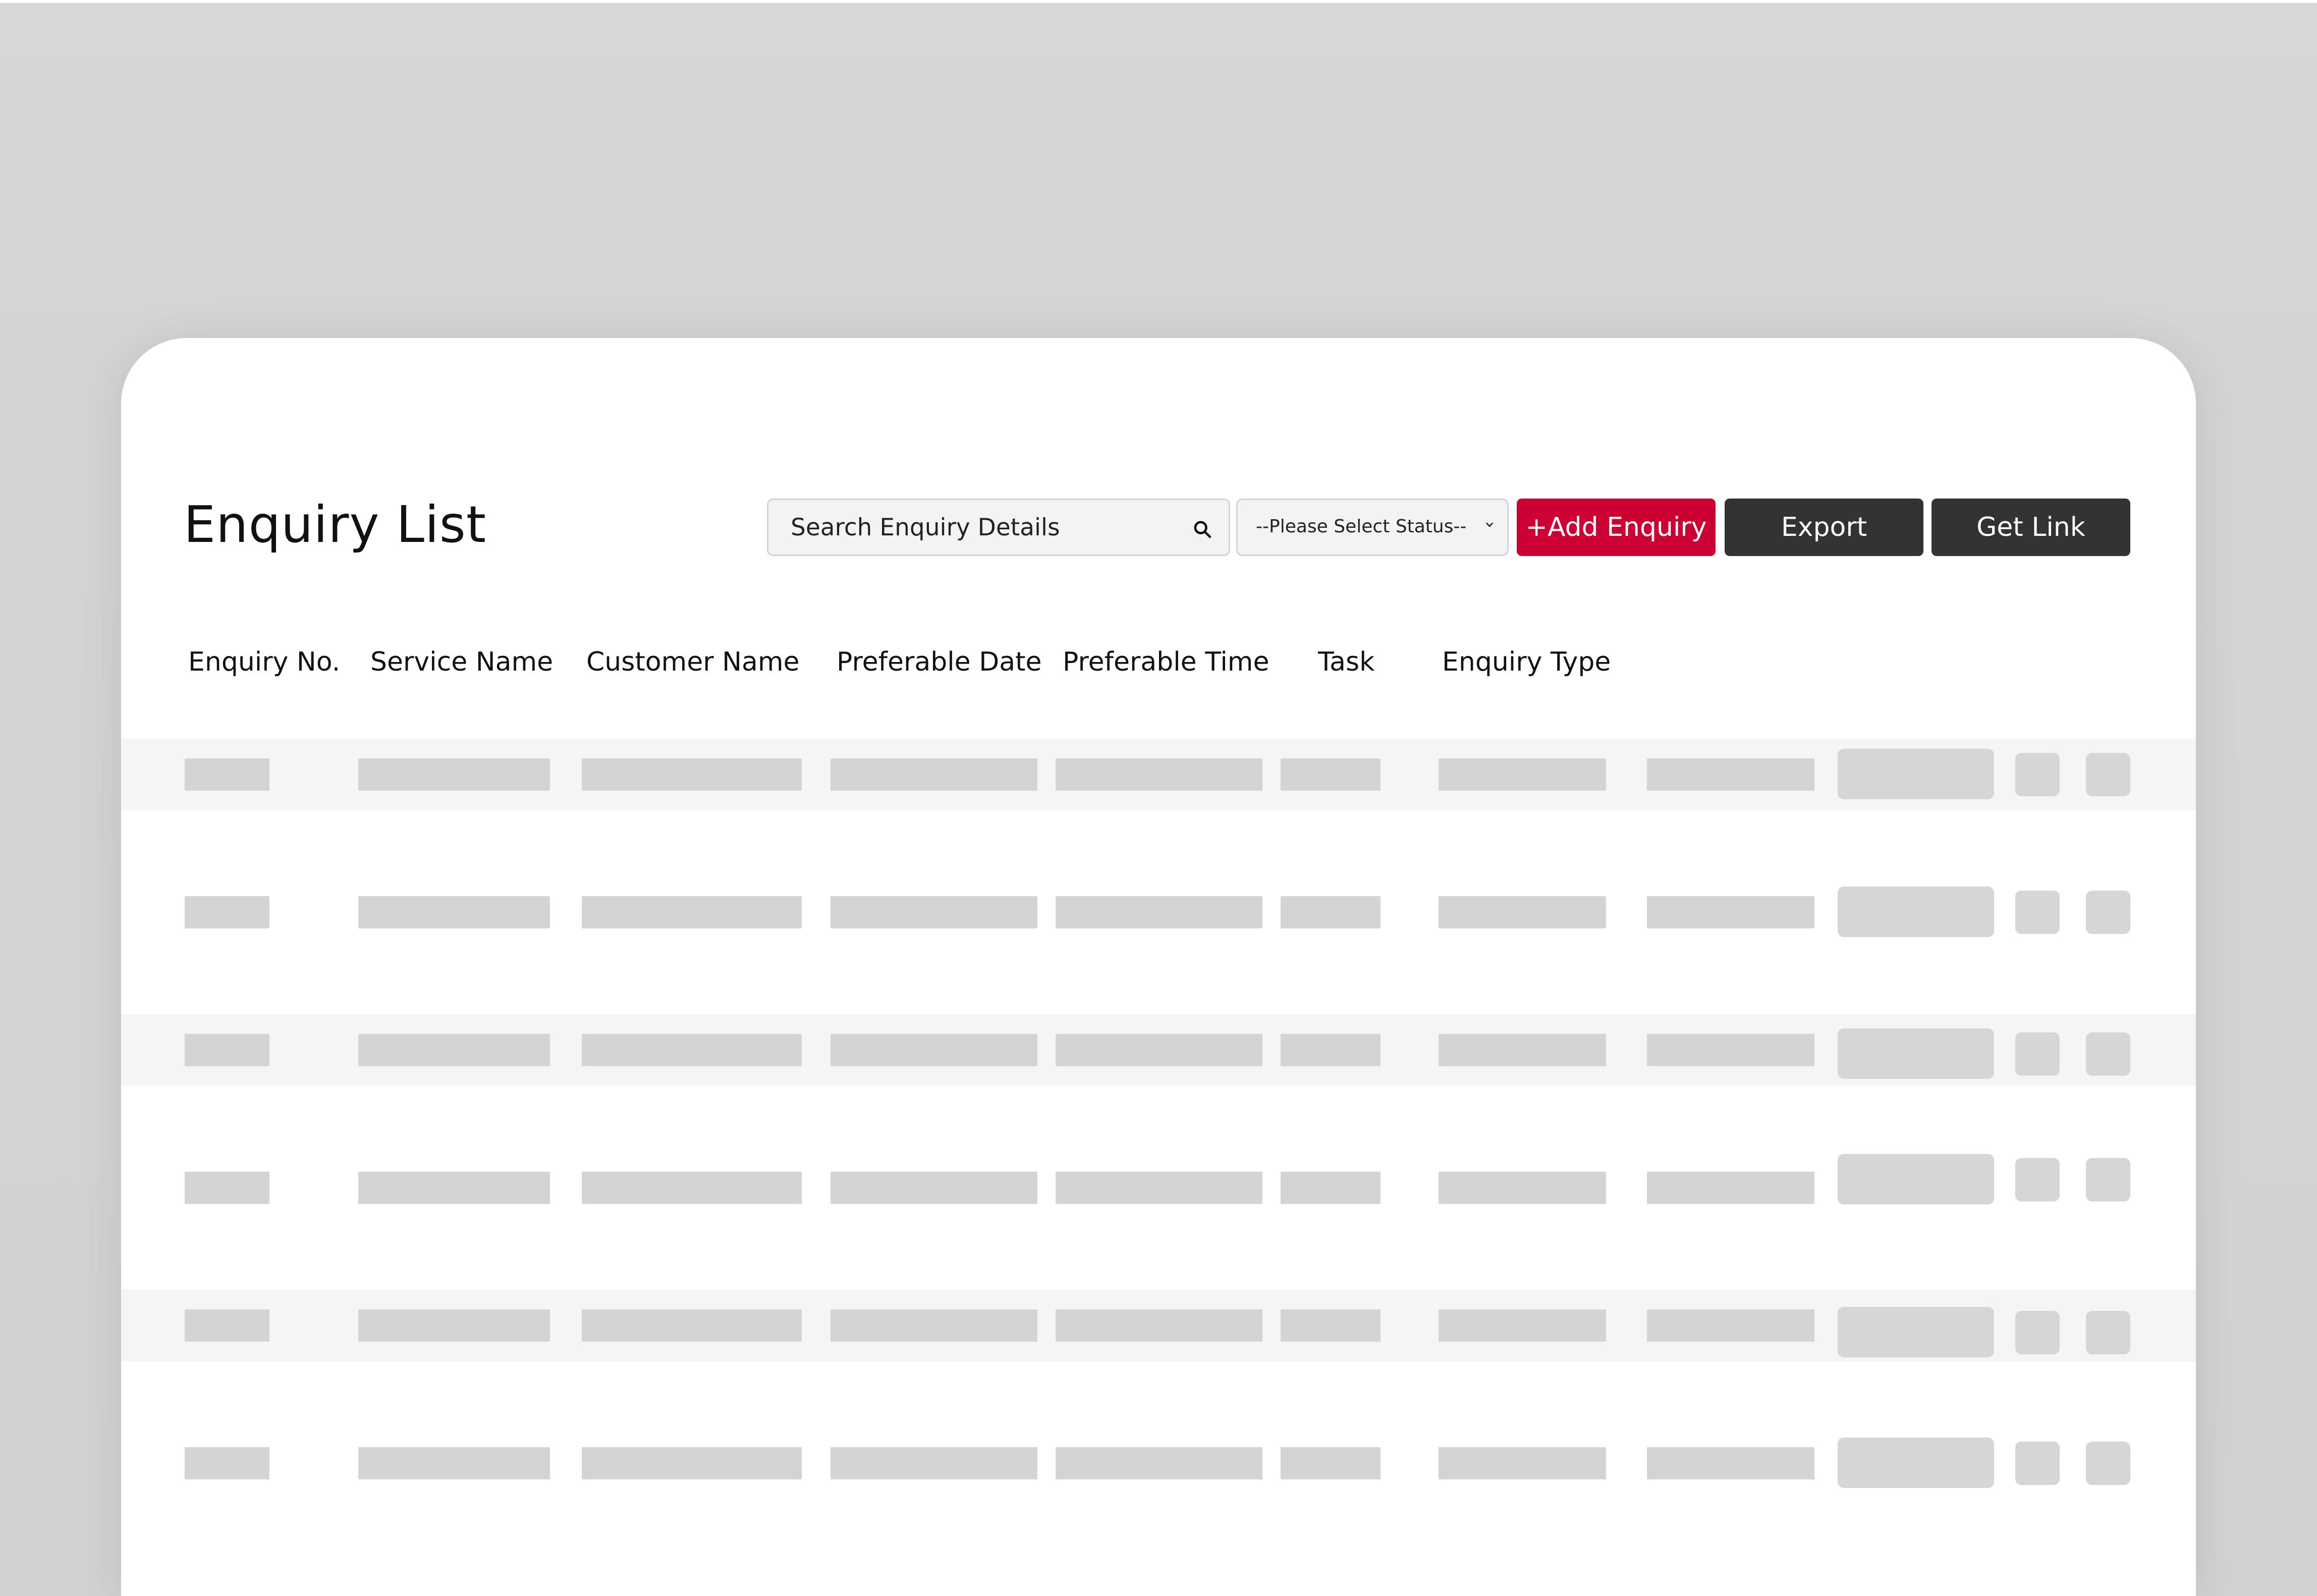  What do you see at coordinates (987, 527) in the screenshot?
I see `search-input` at bounding box center [987, 527].